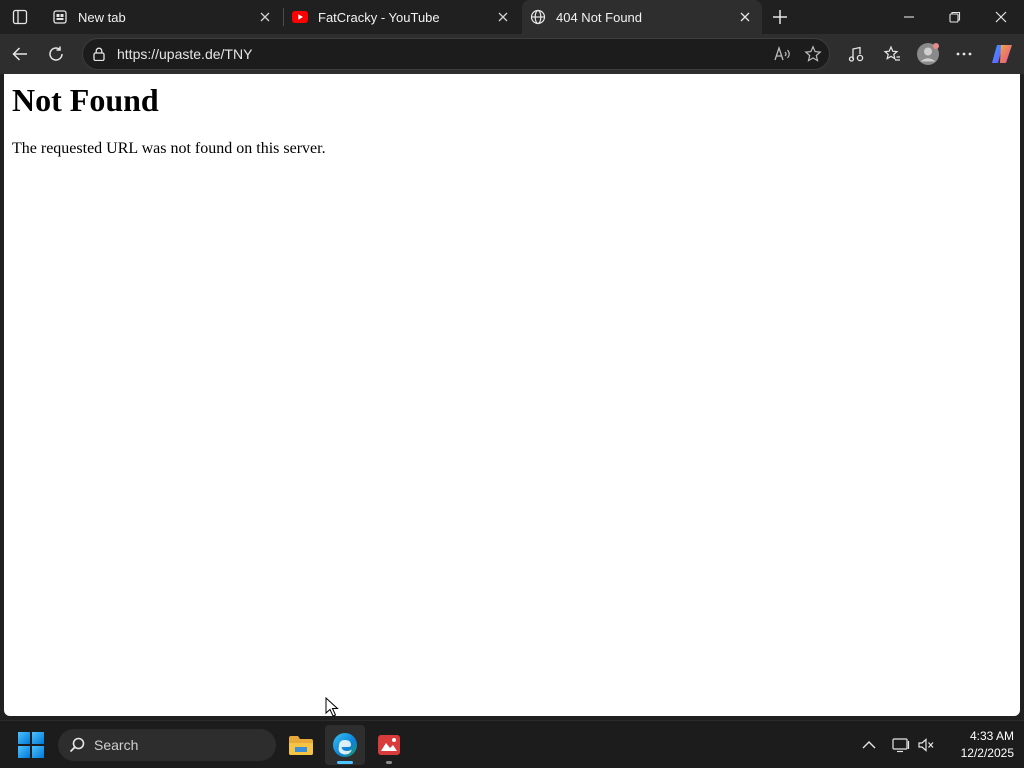  I want to click on restore-button, so click(955, 17).